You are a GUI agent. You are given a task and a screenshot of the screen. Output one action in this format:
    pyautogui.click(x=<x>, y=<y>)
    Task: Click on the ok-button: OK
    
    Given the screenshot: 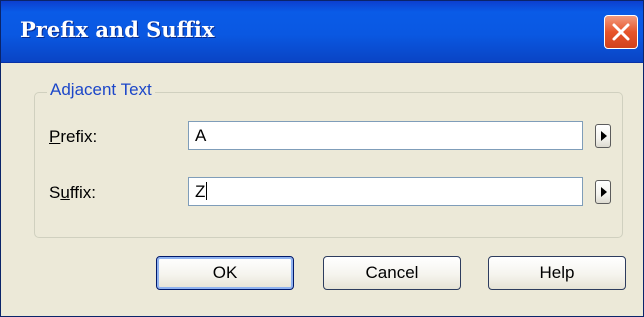 What is the action you would take?
    pyautogui.click(x=225, y=273)
    